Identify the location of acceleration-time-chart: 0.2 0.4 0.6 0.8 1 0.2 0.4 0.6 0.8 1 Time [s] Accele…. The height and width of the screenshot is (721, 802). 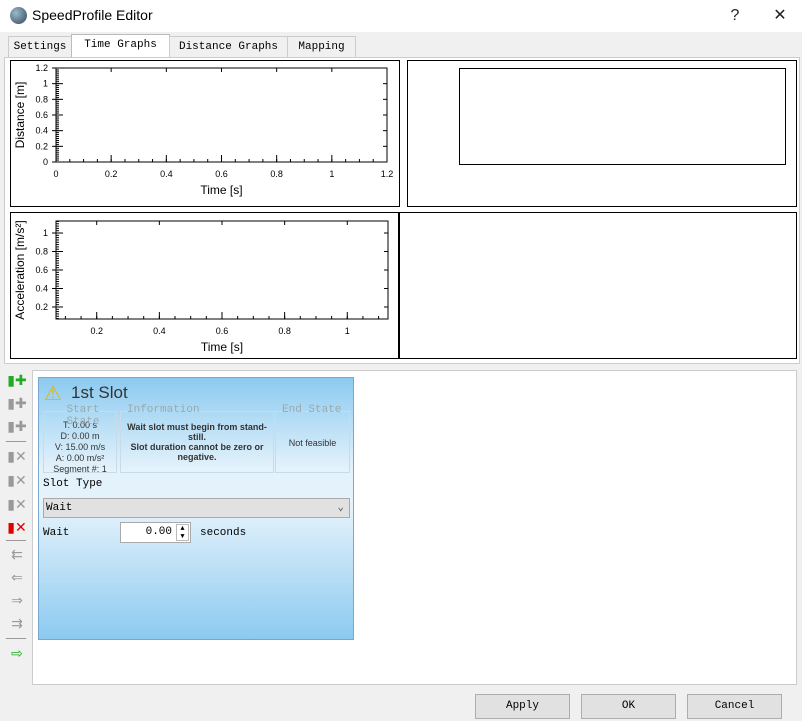
(201, 287).